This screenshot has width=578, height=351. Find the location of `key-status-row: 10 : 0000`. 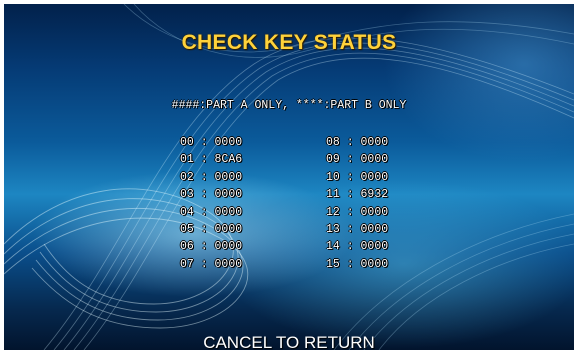

key-status-row: 10 : 0000 is located at coordinates (357, 177).